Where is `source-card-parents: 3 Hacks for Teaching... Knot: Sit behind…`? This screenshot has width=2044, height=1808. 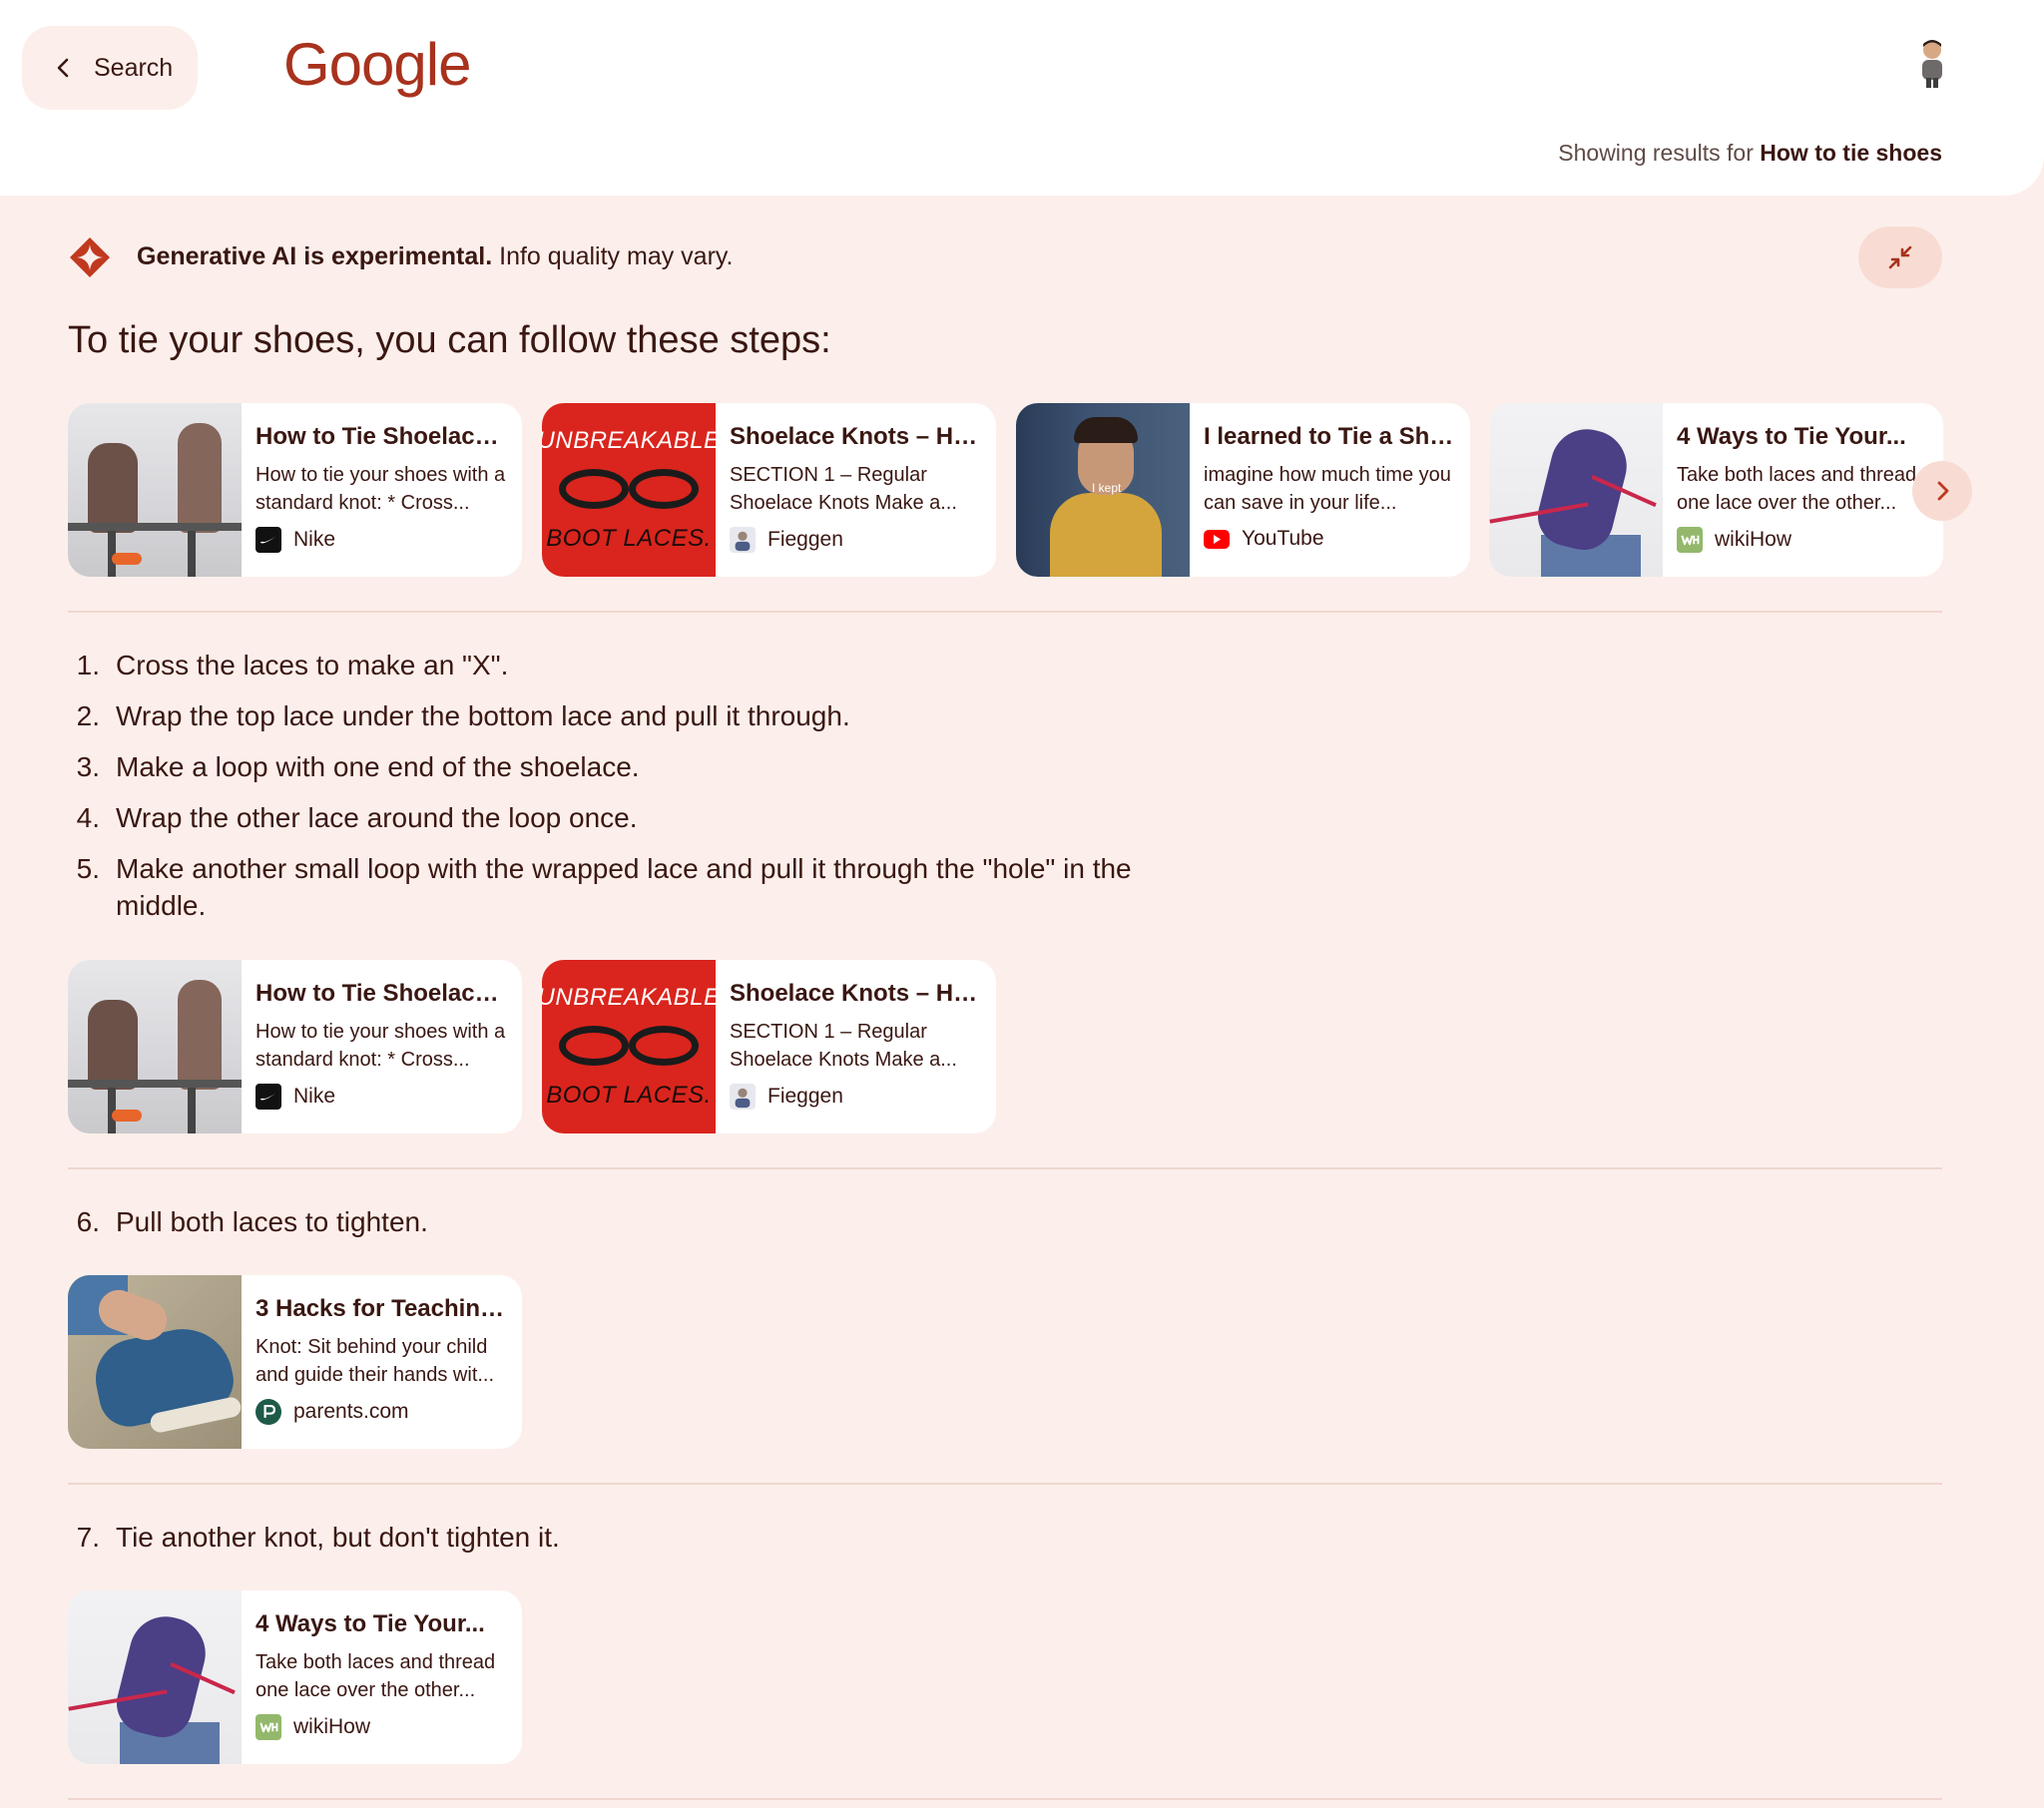 source-card-parents: 3 Hacks for Teaching... Knot: Sit behind… is located at coordinates (295, 1362).